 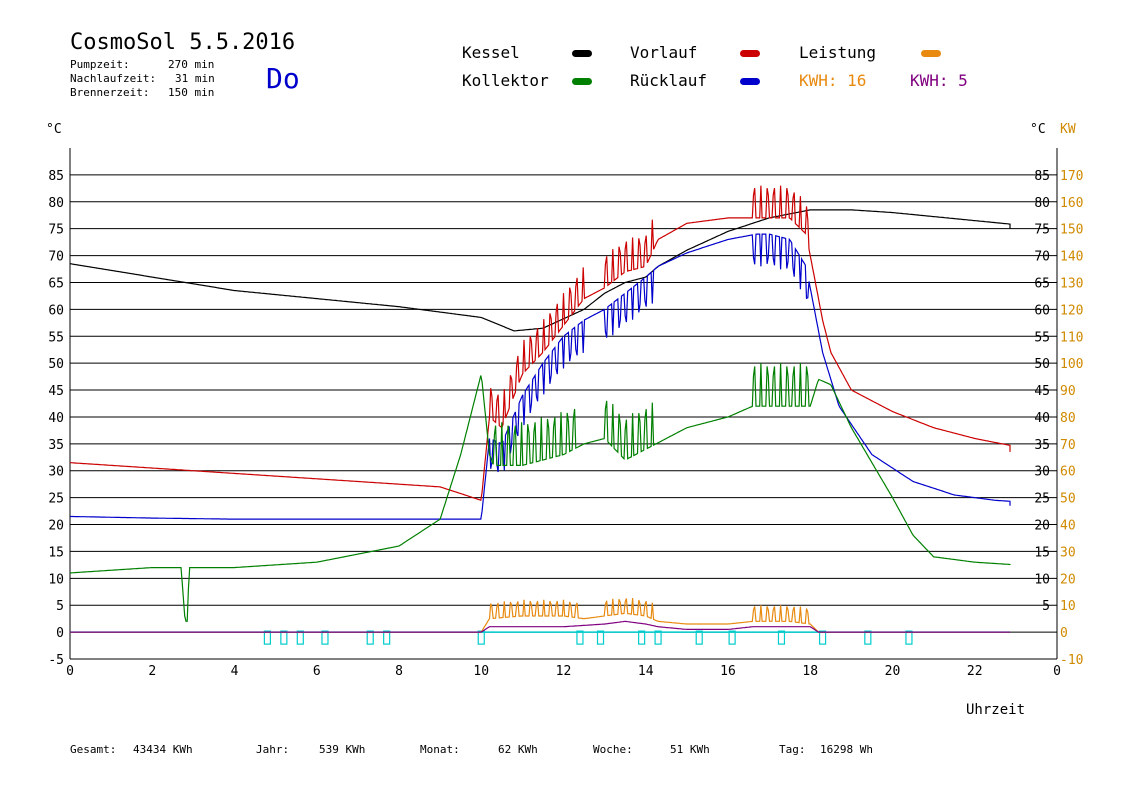 What do you see at coordinates (235, 671) in the screenshot?
I see `x-tick-label: 4` at bounding box center [235, 671].